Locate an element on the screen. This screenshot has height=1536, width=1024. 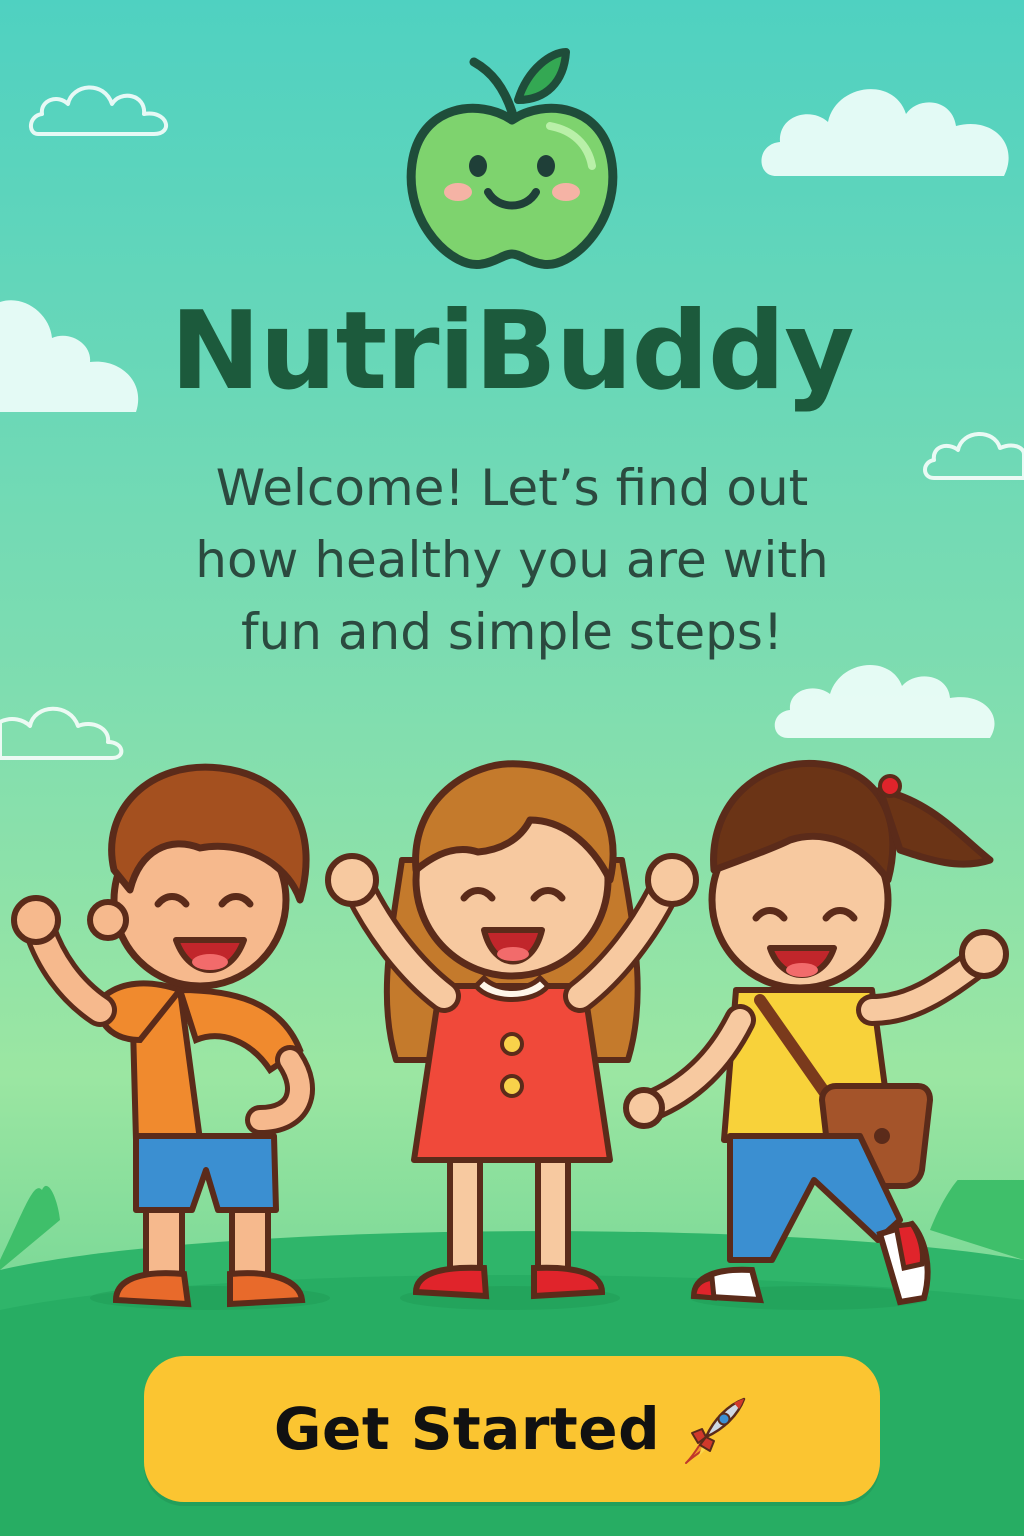
cloud-outline-top-left is located at coordinates (98, 110).